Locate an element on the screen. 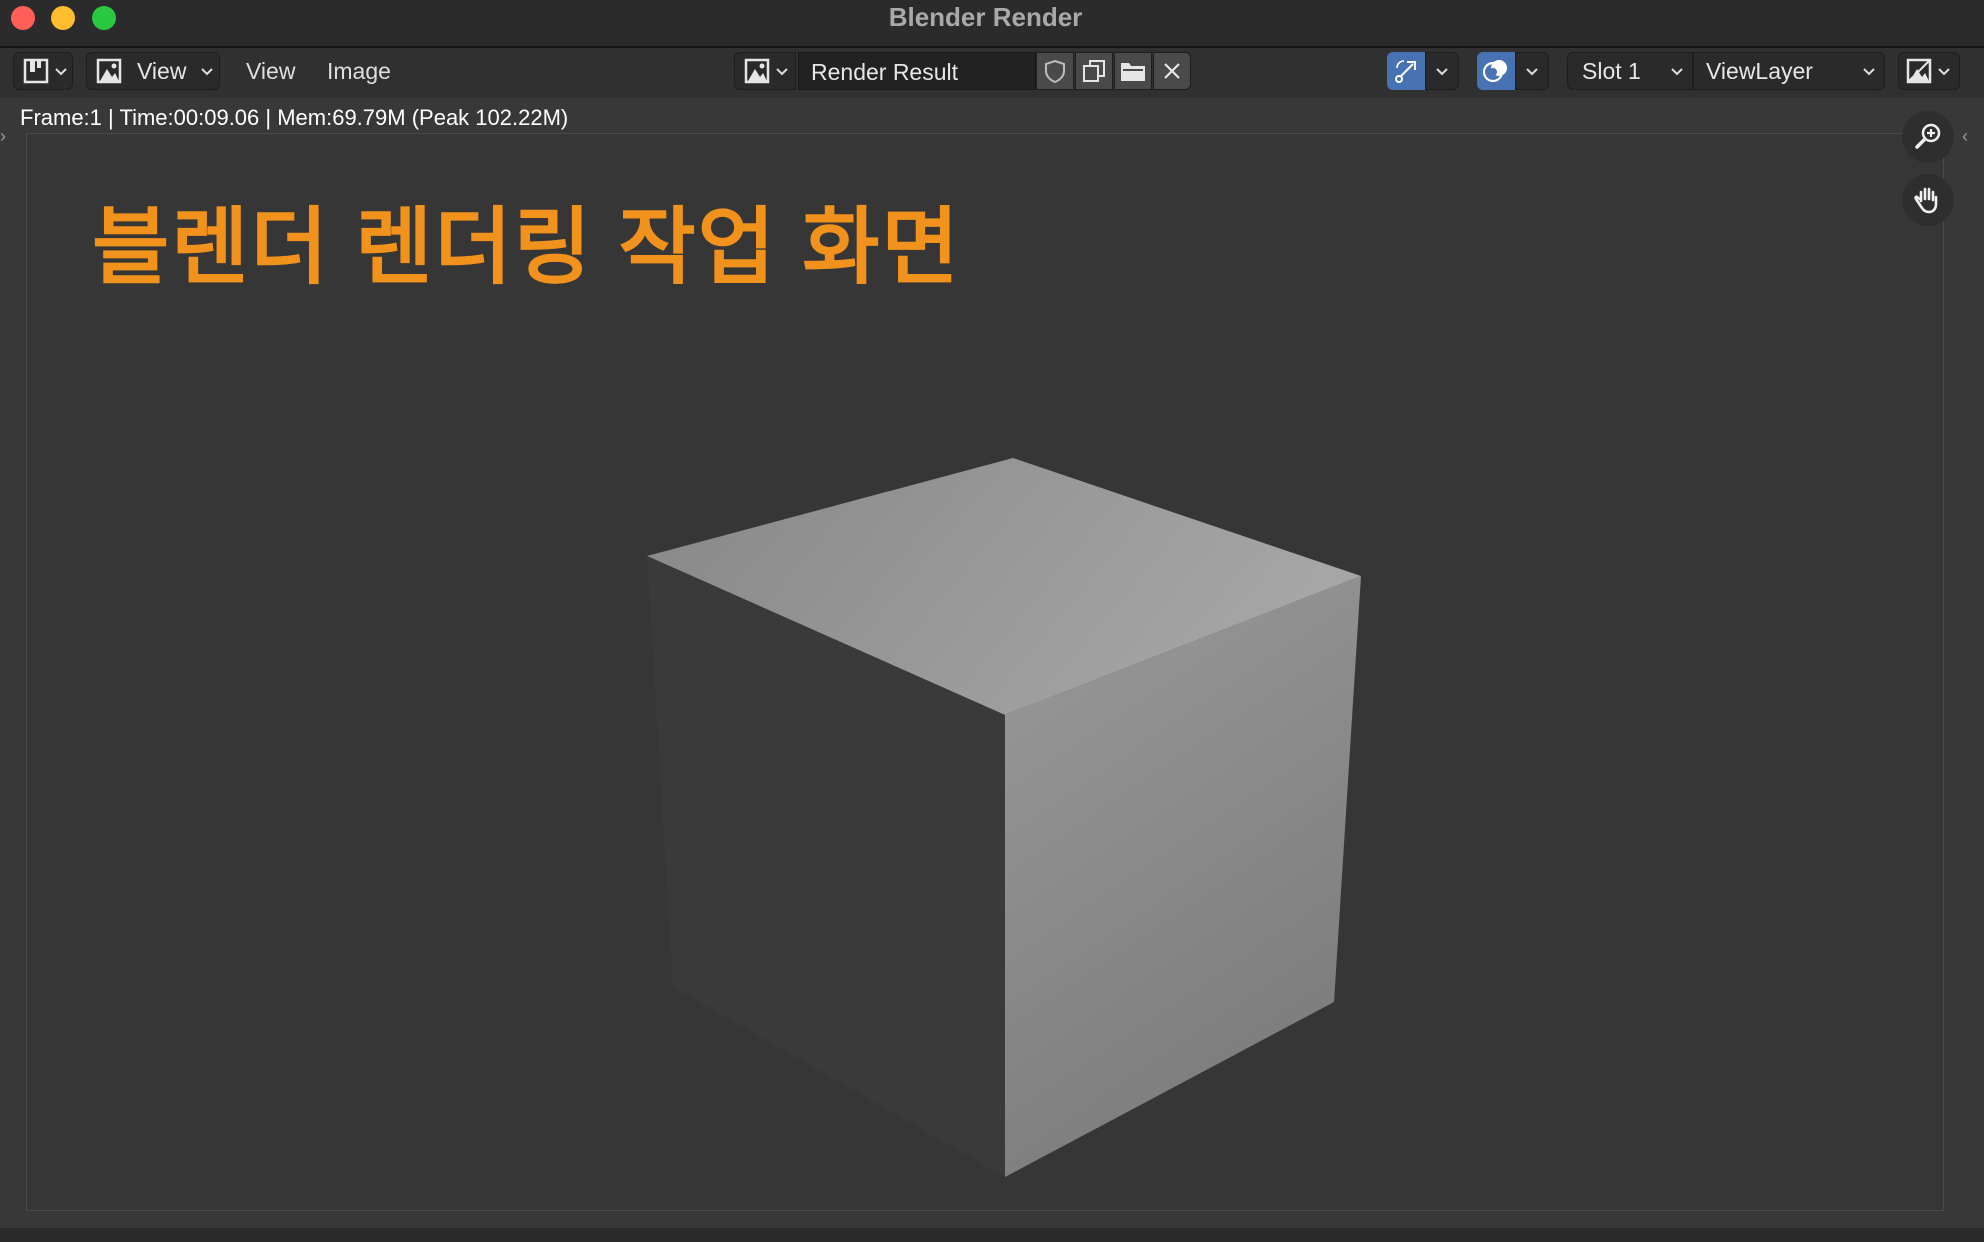  gizmo-options-dropdown is located at coordinates (1442, 71).